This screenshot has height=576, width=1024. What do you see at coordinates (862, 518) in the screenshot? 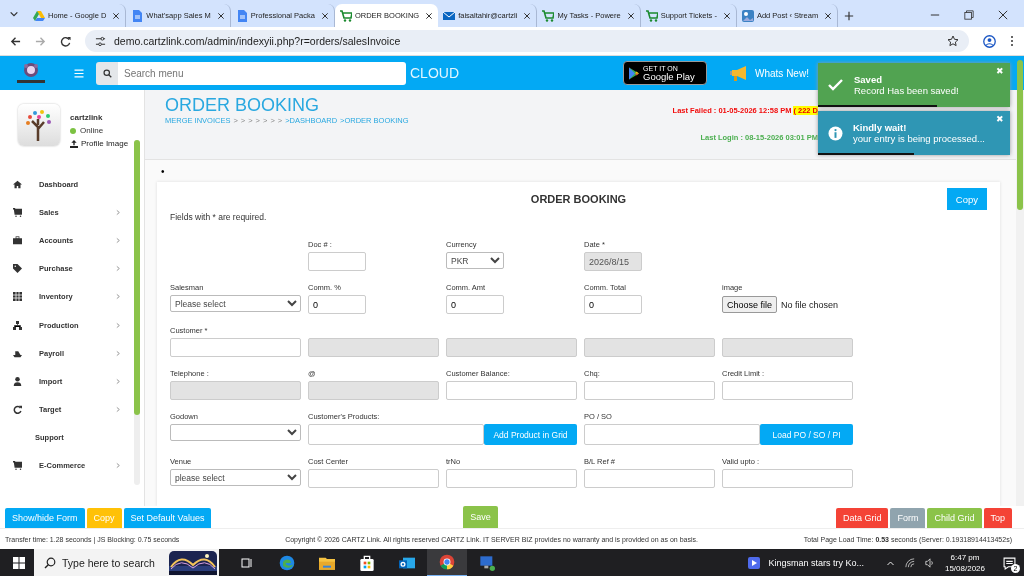
I see `action-button: Data Grid` at bounding box center [862, 518].